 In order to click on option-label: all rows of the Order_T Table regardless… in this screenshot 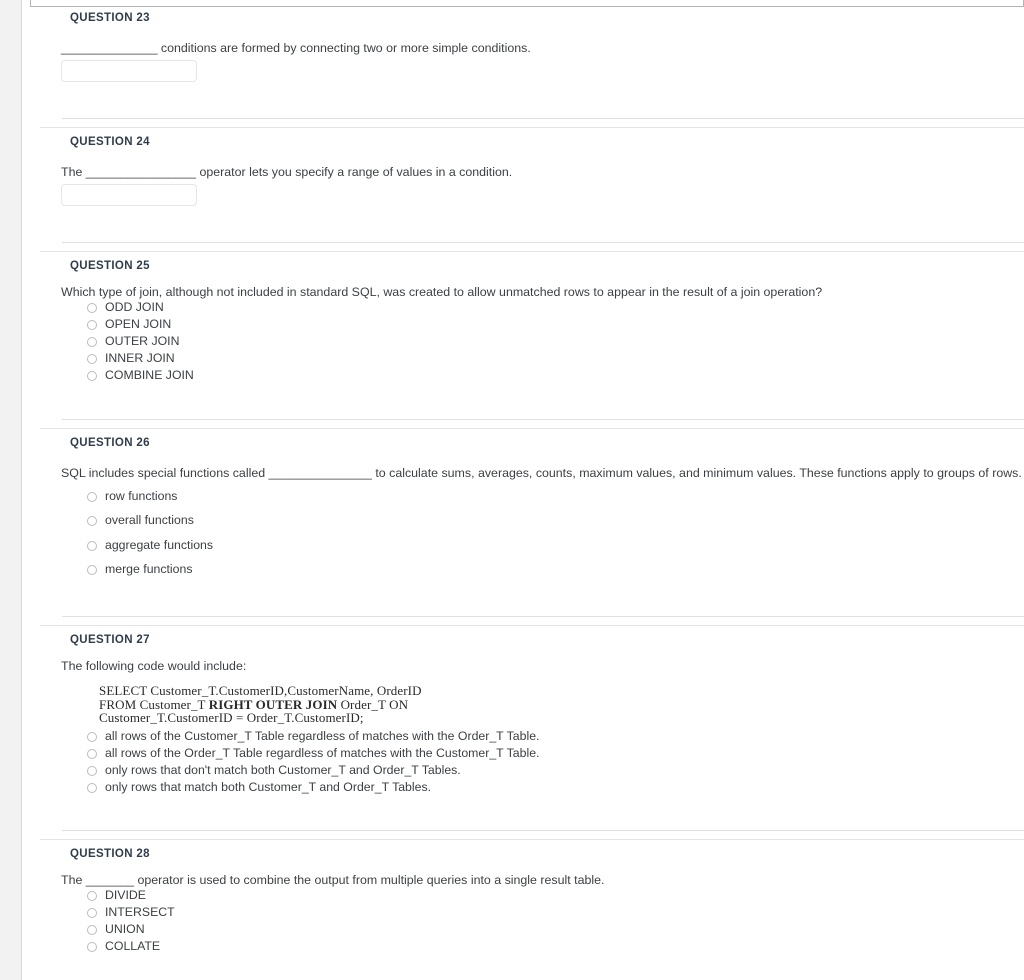, I will do `click(322, 753)`.